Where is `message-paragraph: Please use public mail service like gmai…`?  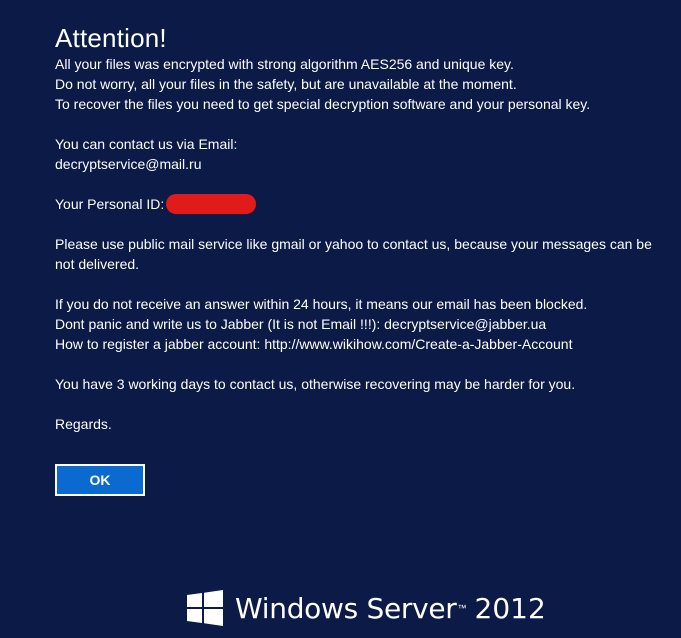
message-paragraph: Please use public mail service like gmai… is located at coordinates (353, 254).